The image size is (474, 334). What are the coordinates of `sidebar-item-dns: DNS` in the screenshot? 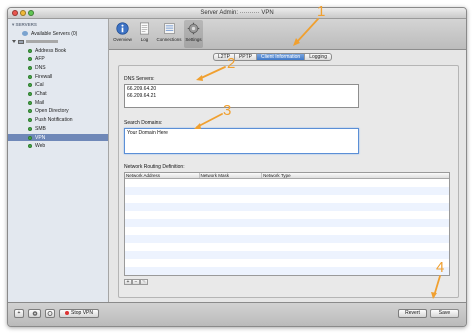 It's located at (58, 67).